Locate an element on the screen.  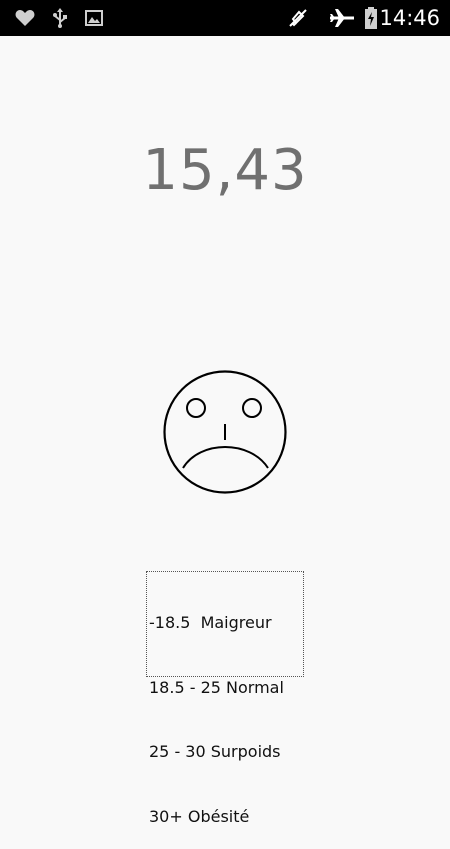
status-bar: 14:46 is located at coordinates (225, 18).